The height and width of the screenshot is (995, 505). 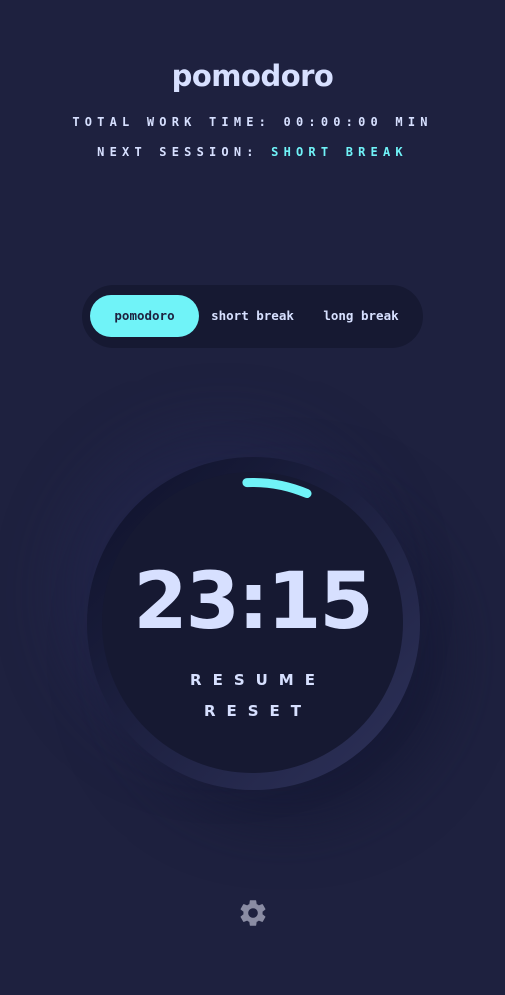 I want to click on timer-progress-arc, so click(x=277, y=488).